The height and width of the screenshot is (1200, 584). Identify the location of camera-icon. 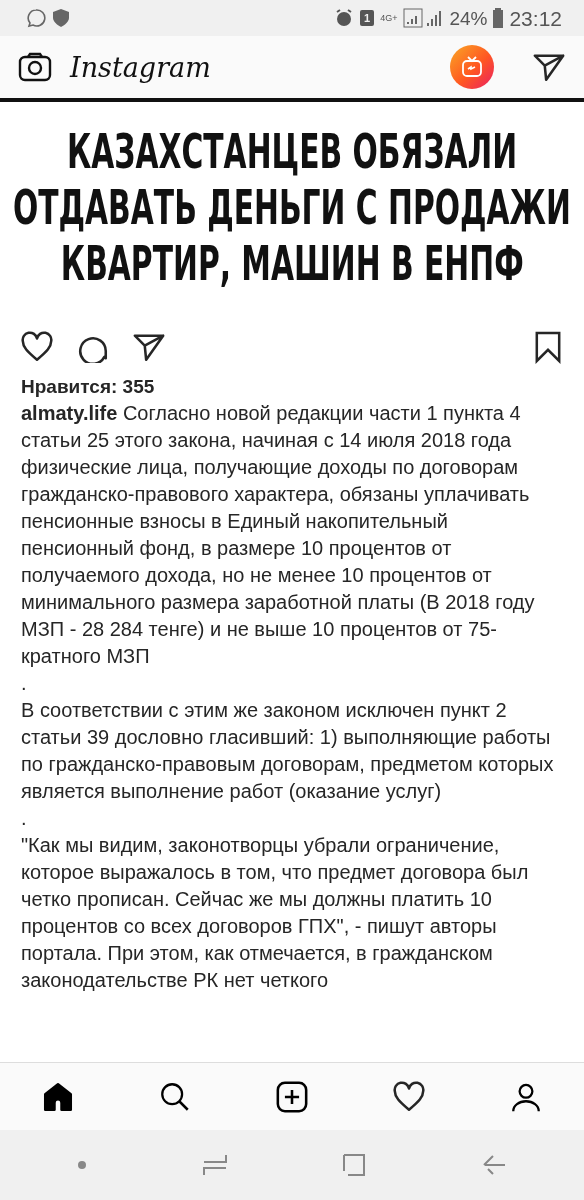
(35, 67).